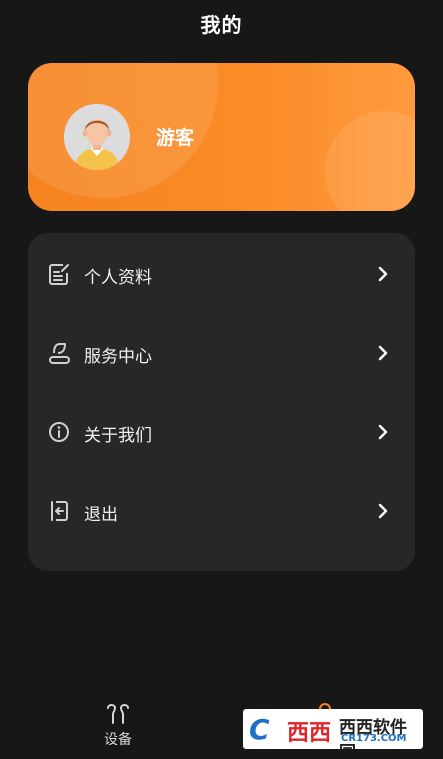 This screenshot has width=443, height=759. I want to click on decorative-circle, so click(370, 161).